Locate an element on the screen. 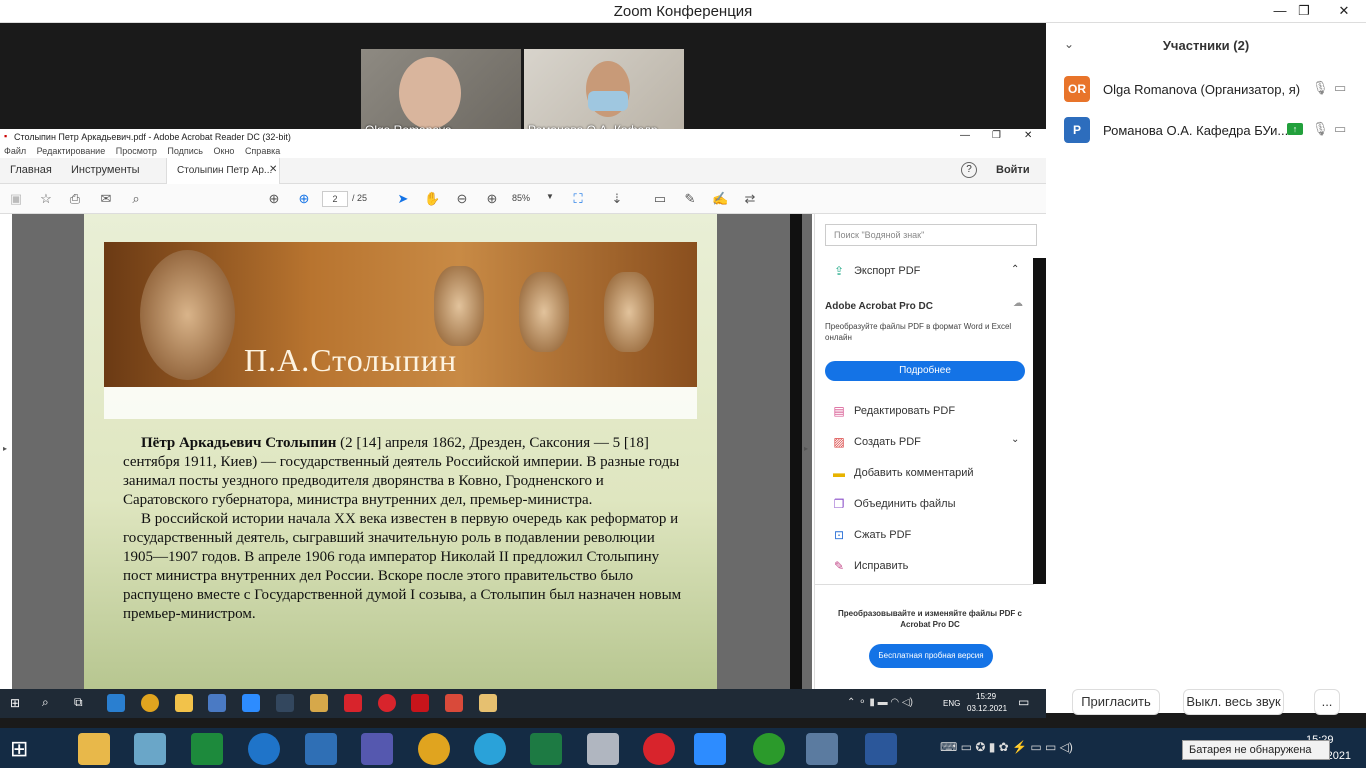 The height and width of the screenshot is (768, 1366). help-icon: ? is located at coordinates (969, 170).